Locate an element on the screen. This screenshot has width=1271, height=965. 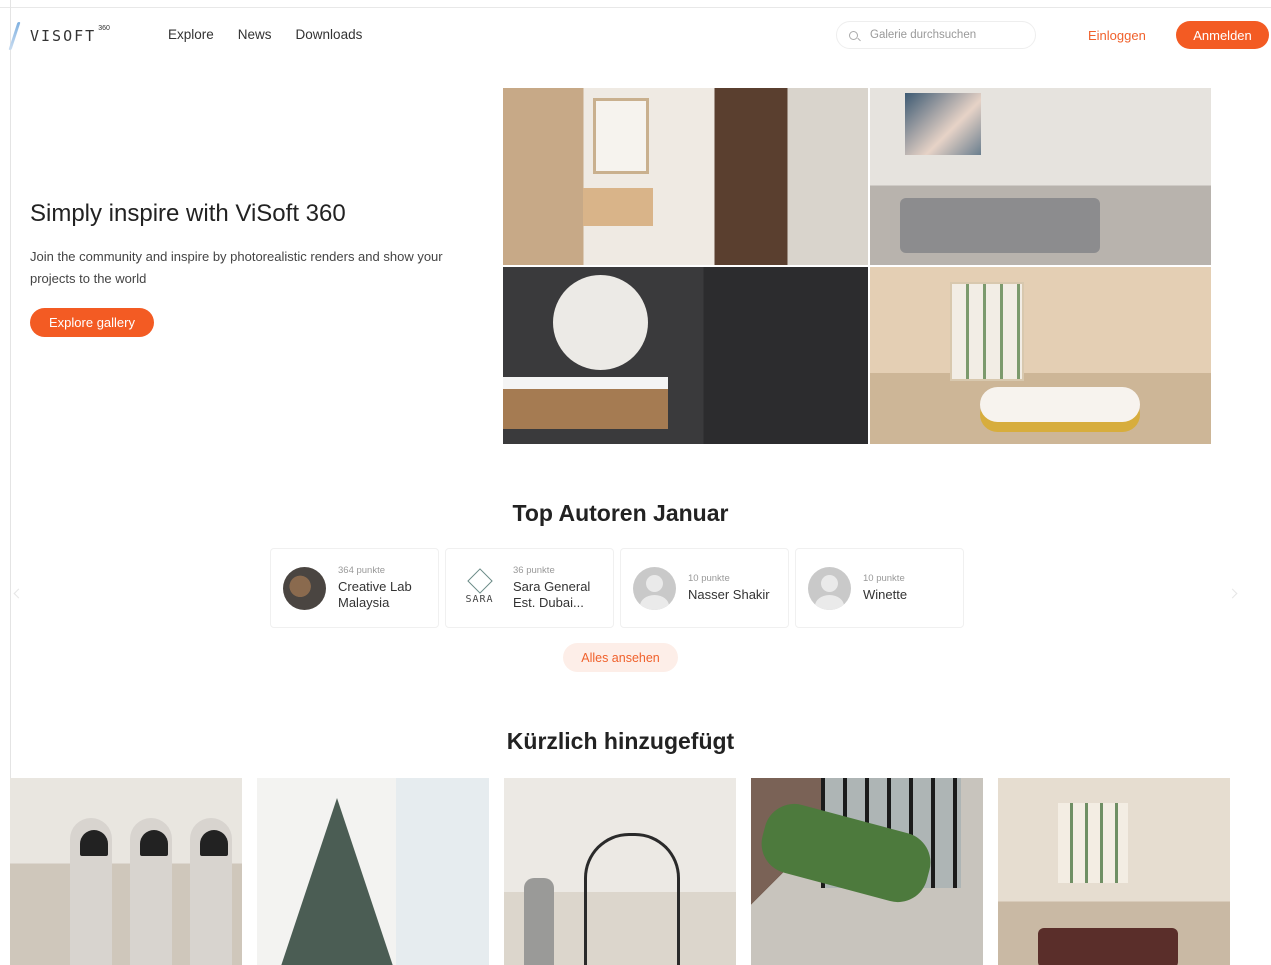
logo-text: VISOFT is located at coordinates (63, 36).